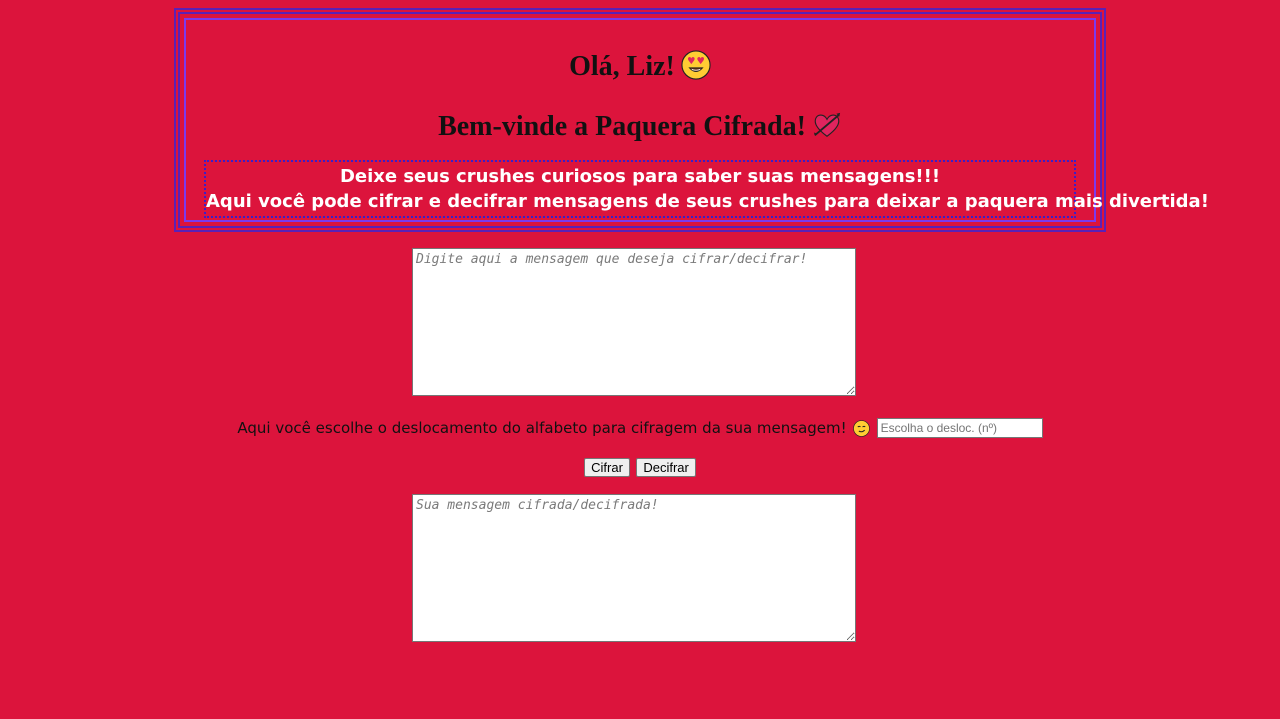  What do you see at coordinates (861, 428) in the screenshot?
I see `smirk-emoji-icon` at bounding box center [861, 428].